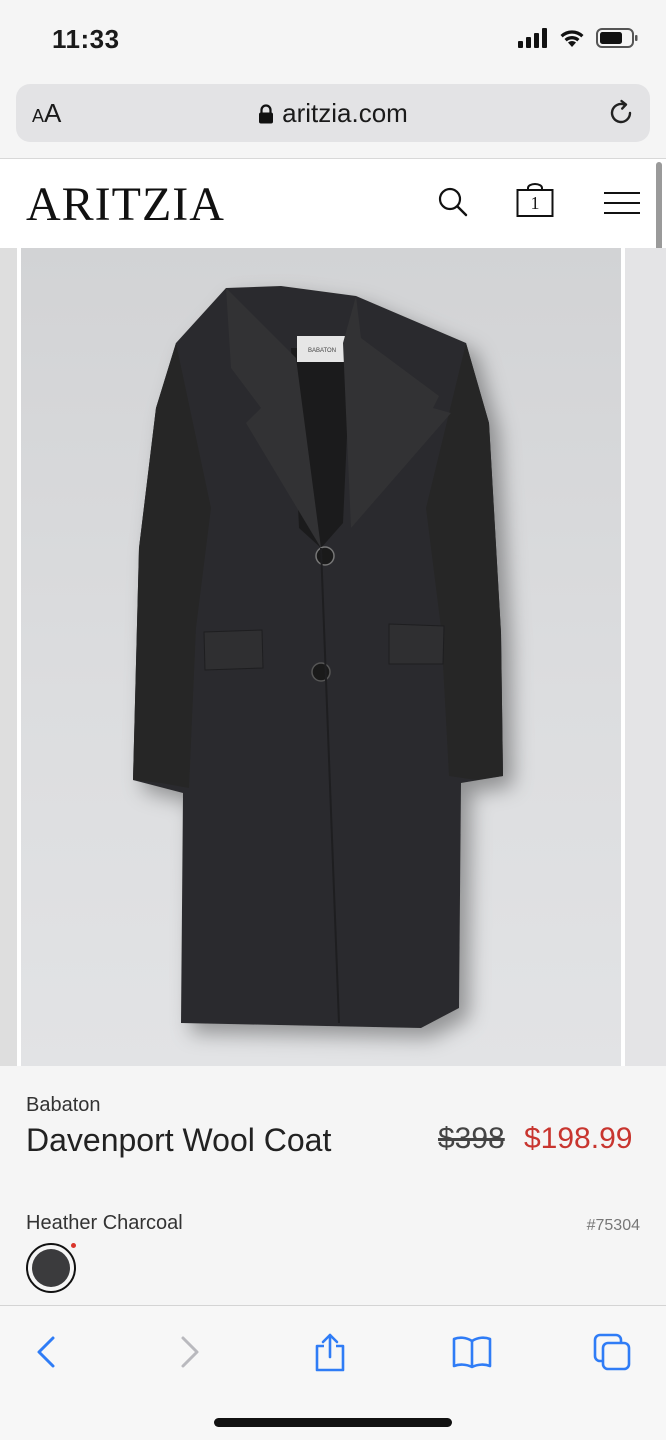  I want to click on tabs-icon, so click(612, 1352).